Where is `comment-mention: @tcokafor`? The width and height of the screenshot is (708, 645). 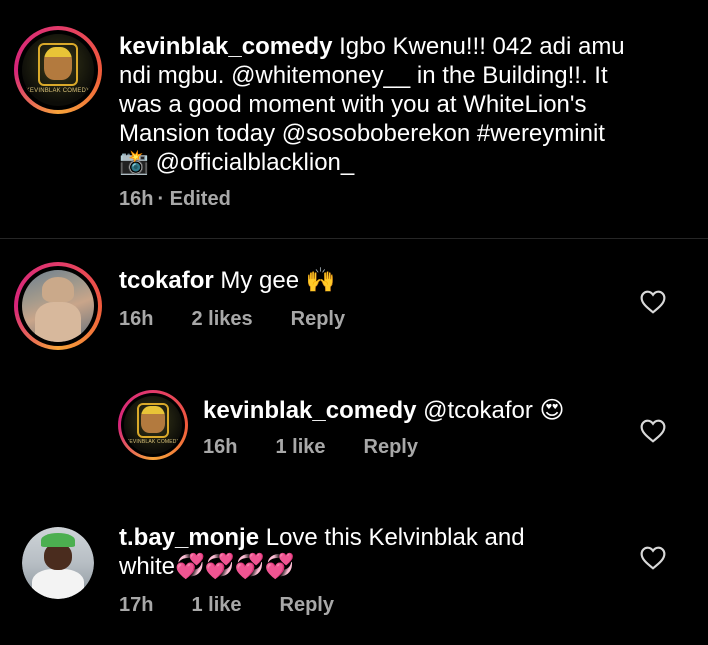
comment-mention: @tcokafor is located at coordinates (478, 410).